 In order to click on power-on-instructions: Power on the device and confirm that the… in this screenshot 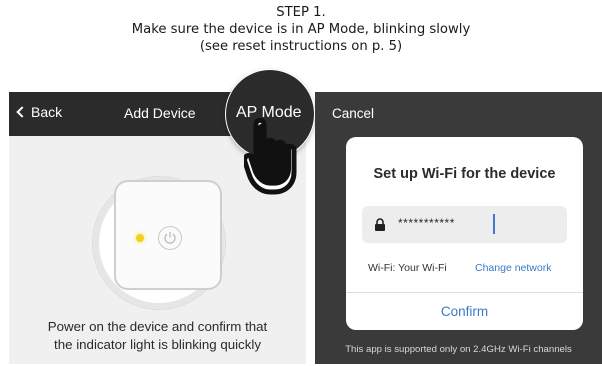, I will do `click(157, 336)`.